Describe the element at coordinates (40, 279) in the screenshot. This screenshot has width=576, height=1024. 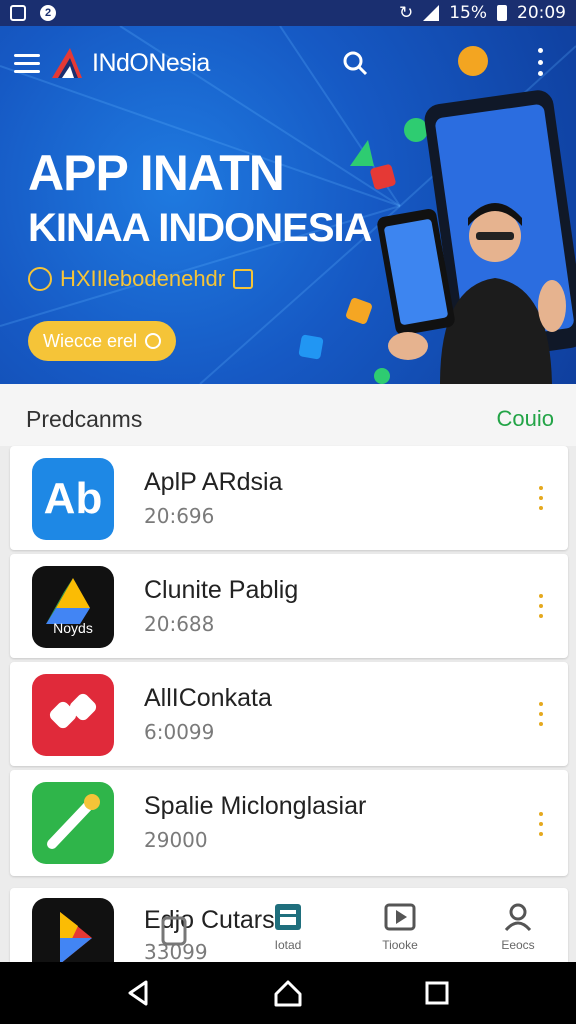
I see `badge-icon` at that location.